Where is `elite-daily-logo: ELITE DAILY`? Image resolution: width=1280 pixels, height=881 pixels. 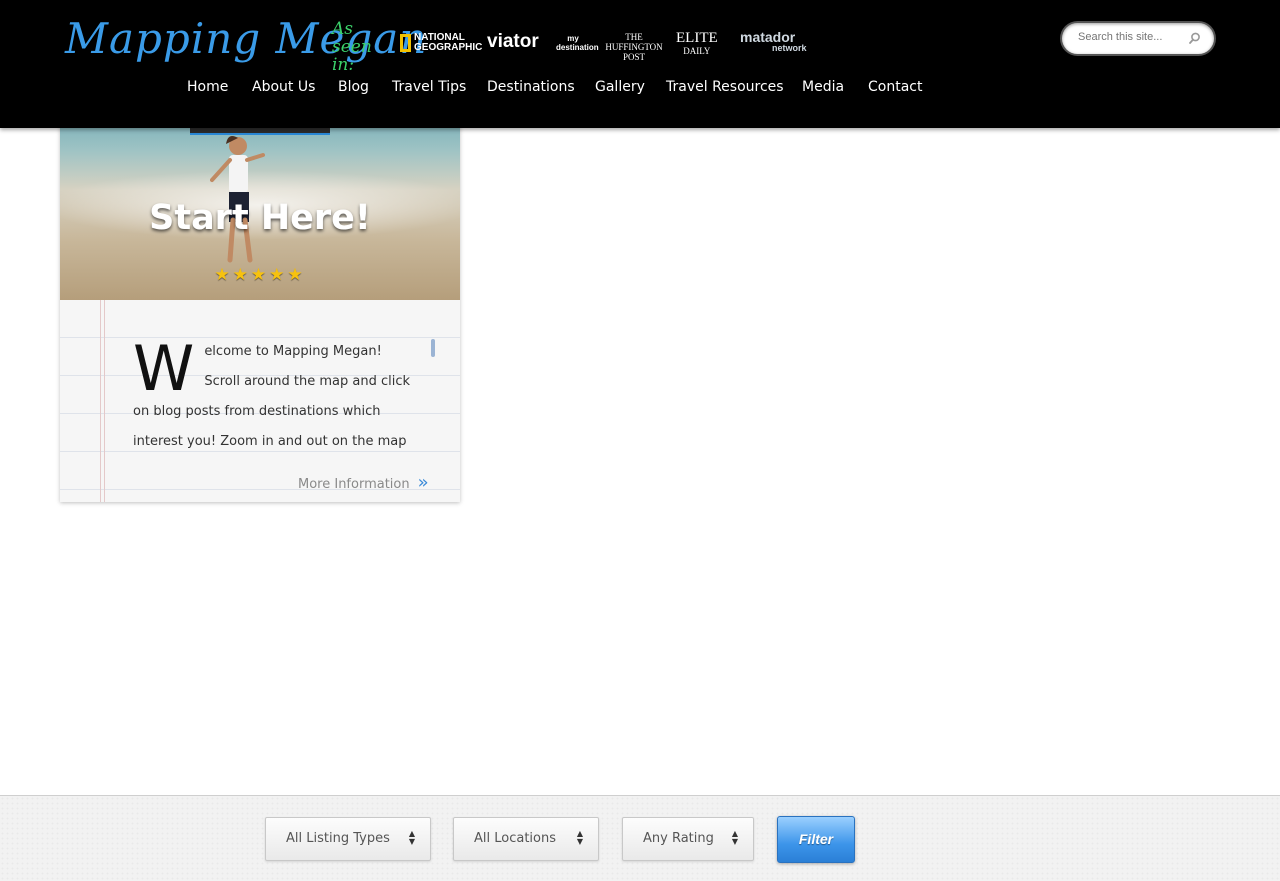 elite-daily-logo: ELITE DAILY is located at coordinates (697, 43).